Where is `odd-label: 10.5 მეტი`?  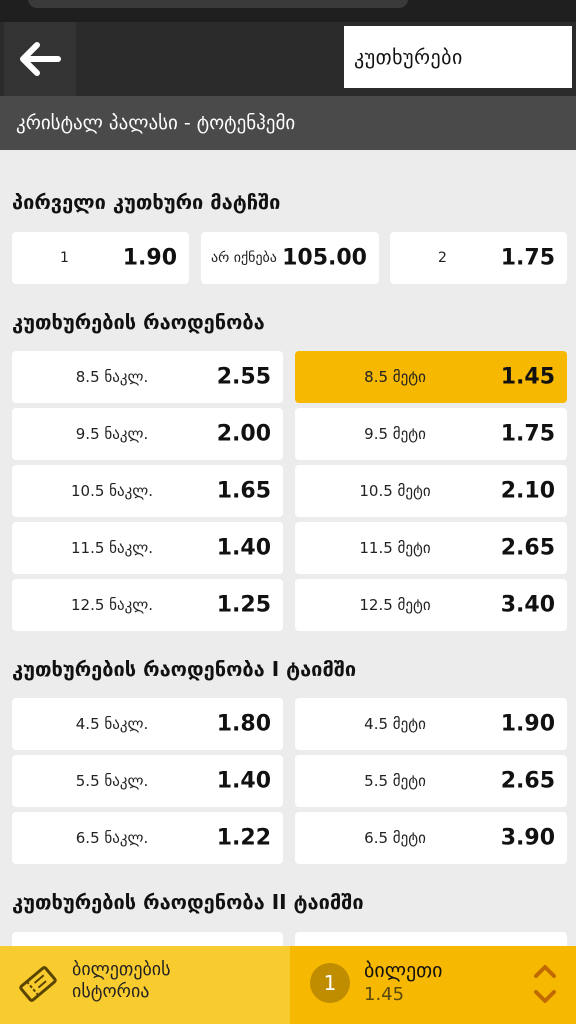
odd-label: 10.5 მეტი is located at coordinates (395, 491).